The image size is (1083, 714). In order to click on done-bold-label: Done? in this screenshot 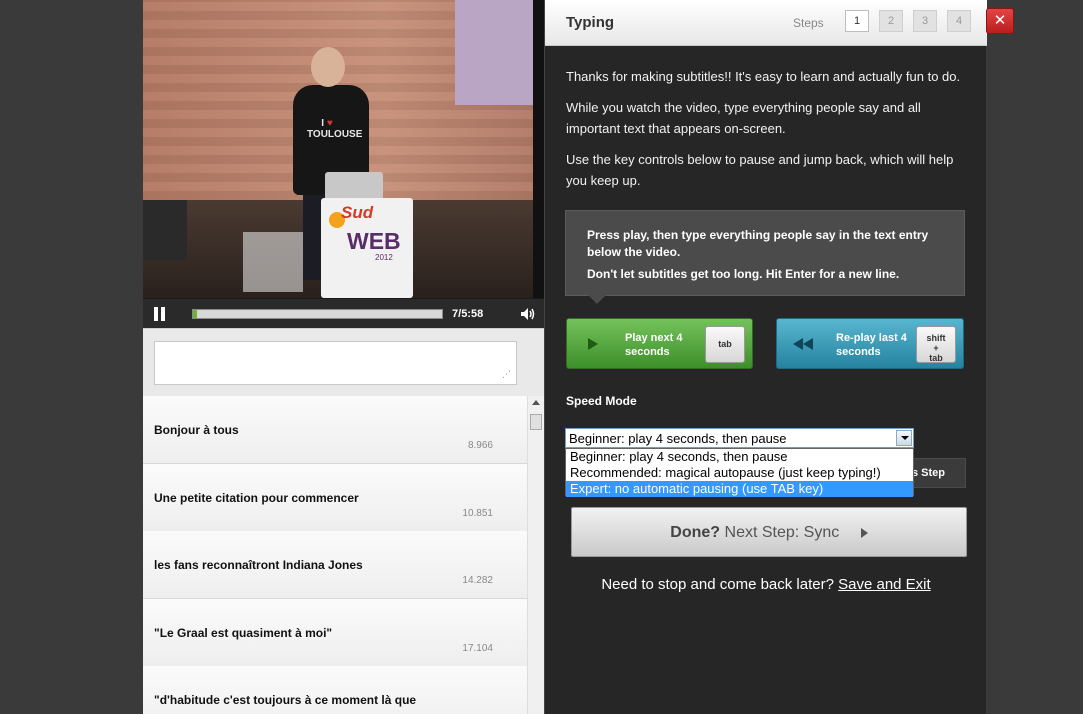, I will do `click(695, 532)`.